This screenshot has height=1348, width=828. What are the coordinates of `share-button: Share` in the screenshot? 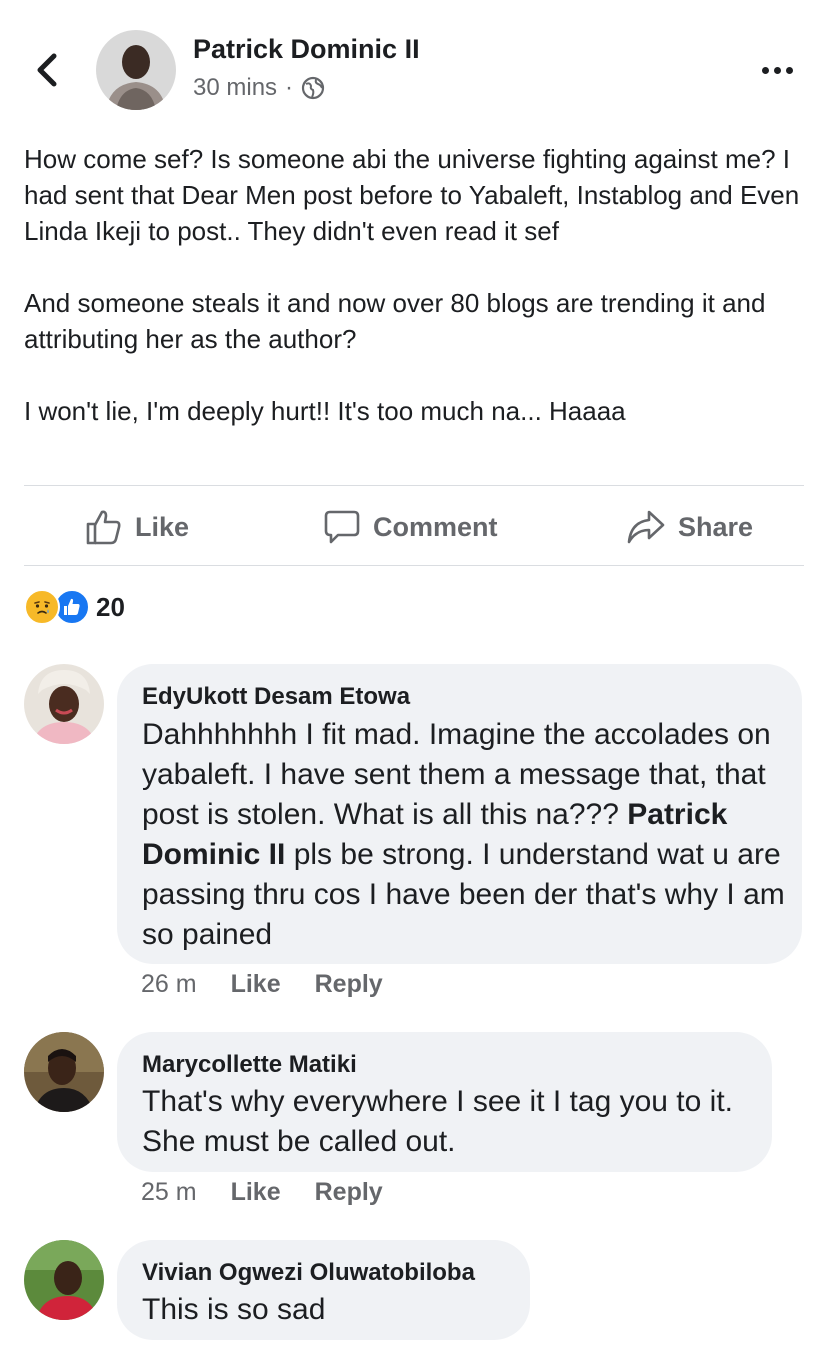 It's located at (689, 527).